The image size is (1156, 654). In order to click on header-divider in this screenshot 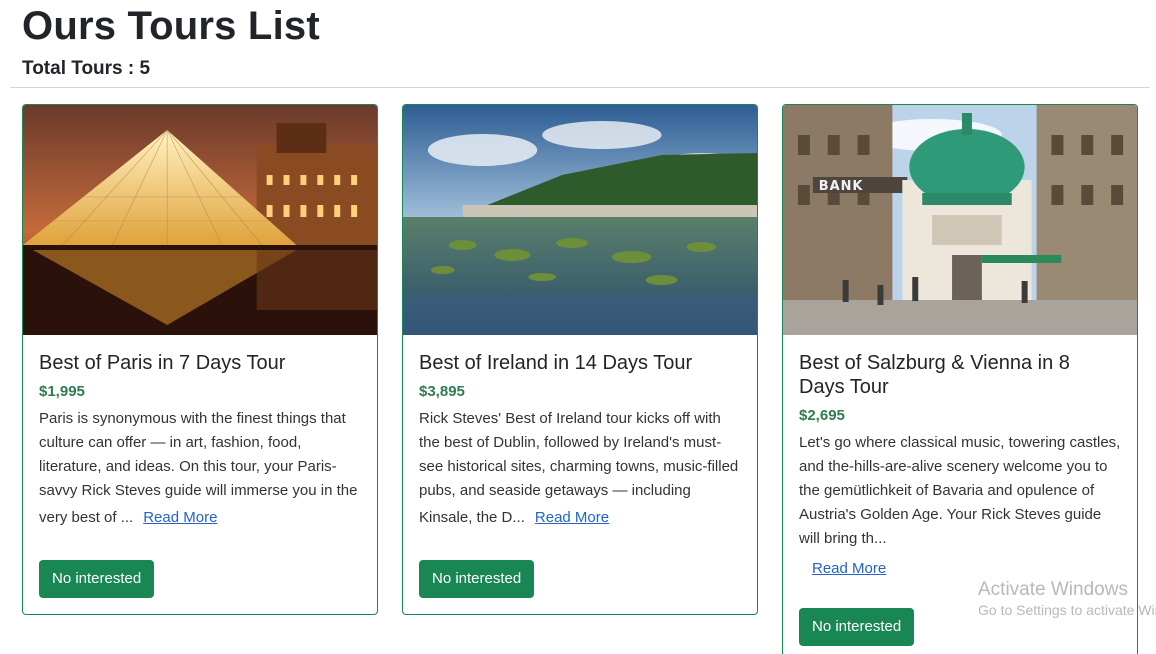, I will do `click(580, 87)`.